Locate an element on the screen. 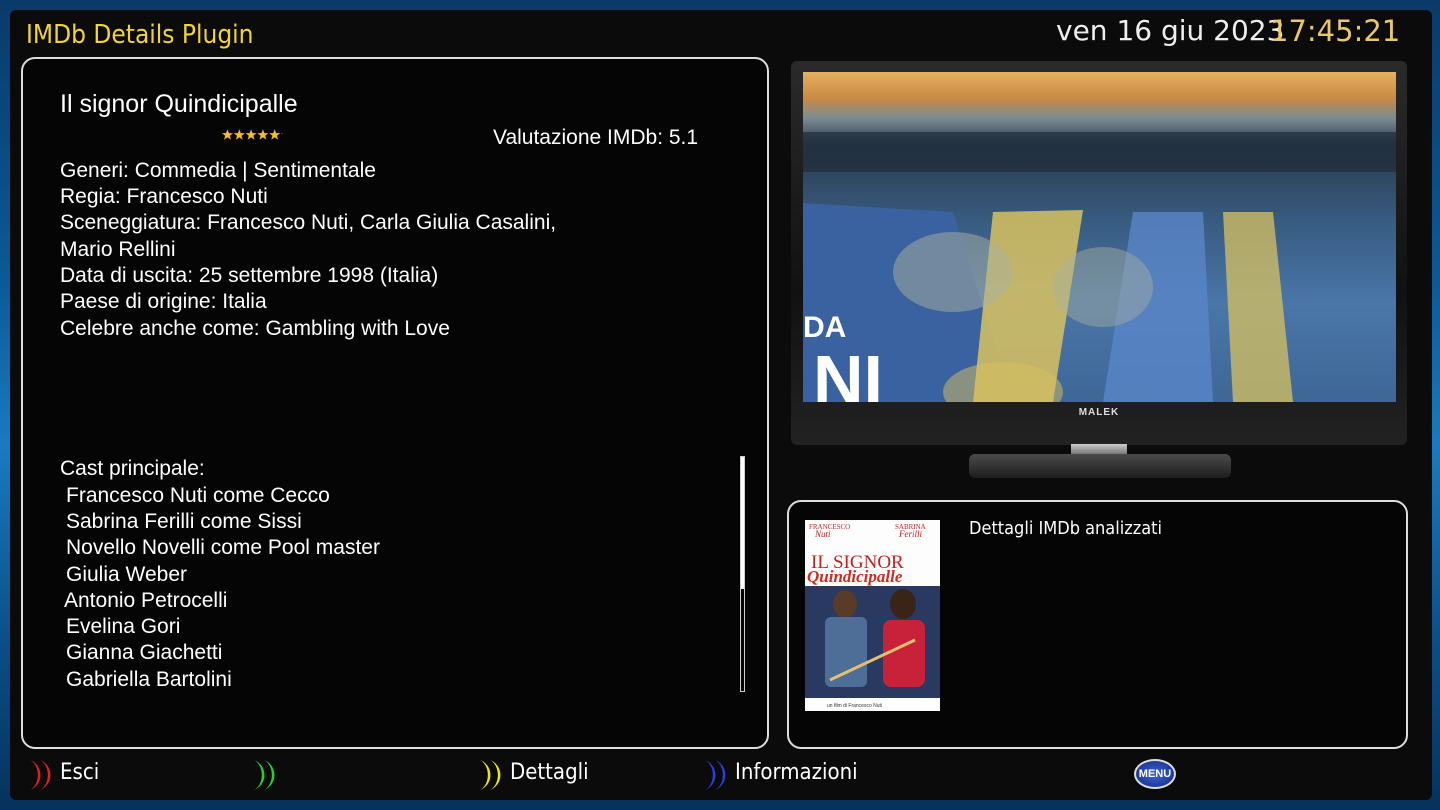  country-line: Paese di origine: Italia is located at coordinates (163, 301).